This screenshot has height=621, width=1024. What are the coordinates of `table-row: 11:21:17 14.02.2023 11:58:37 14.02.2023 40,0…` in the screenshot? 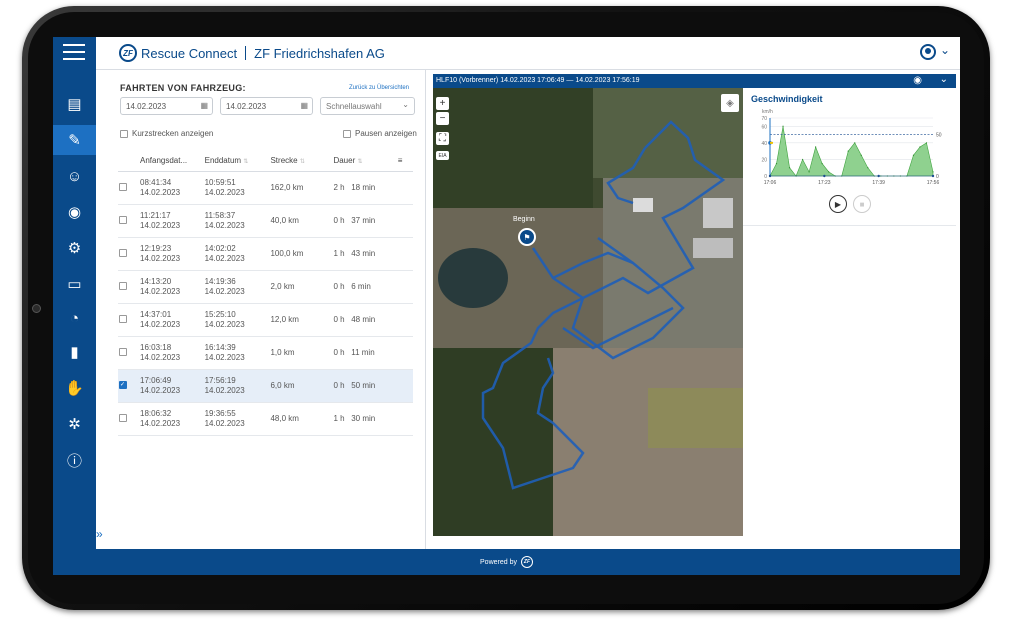 It's located at (265, 221).